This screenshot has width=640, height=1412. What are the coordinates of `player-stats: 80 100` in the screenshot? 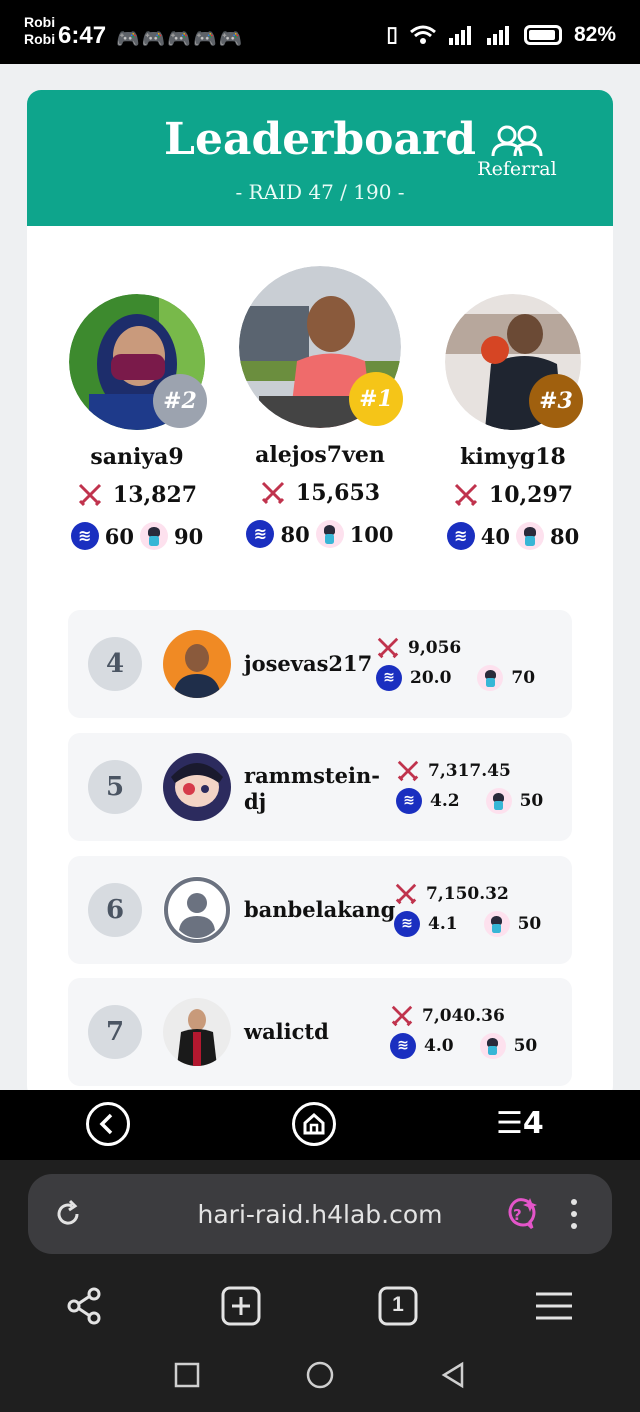 It's located at (320, 534).